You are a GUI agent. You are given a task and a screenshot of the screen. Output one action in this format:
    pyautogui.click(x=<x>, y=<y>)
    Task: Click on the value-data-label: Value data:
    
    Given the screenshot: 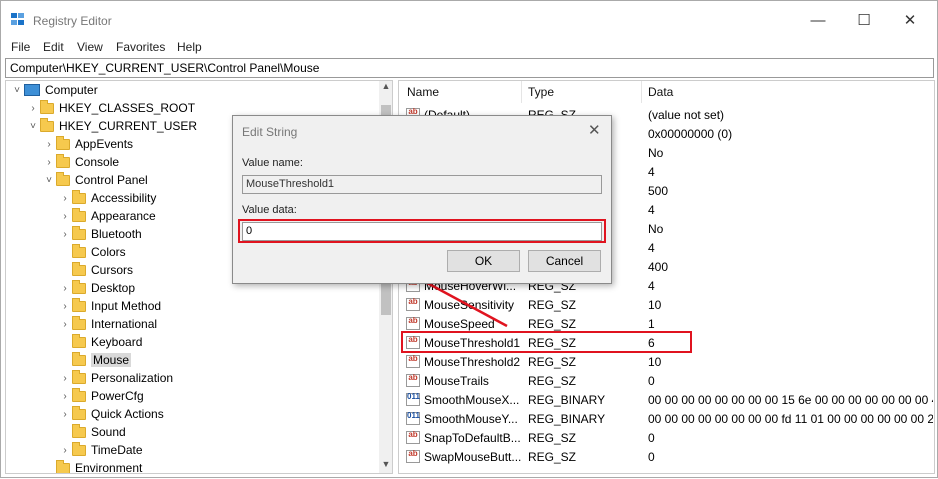 What is the action you would take?
    pyautogui.click(x=269, y=210)
    